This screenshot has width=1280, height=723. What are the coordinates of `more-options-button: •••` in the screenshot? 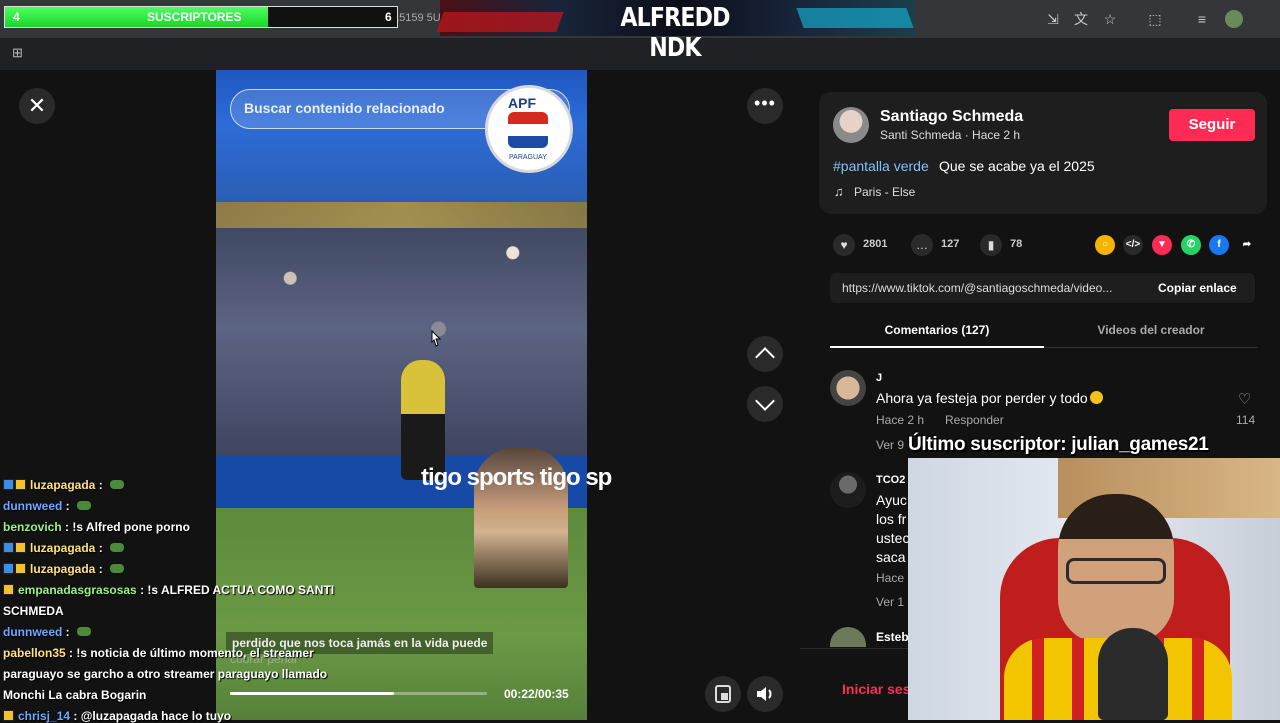 It's located at (765, 106).